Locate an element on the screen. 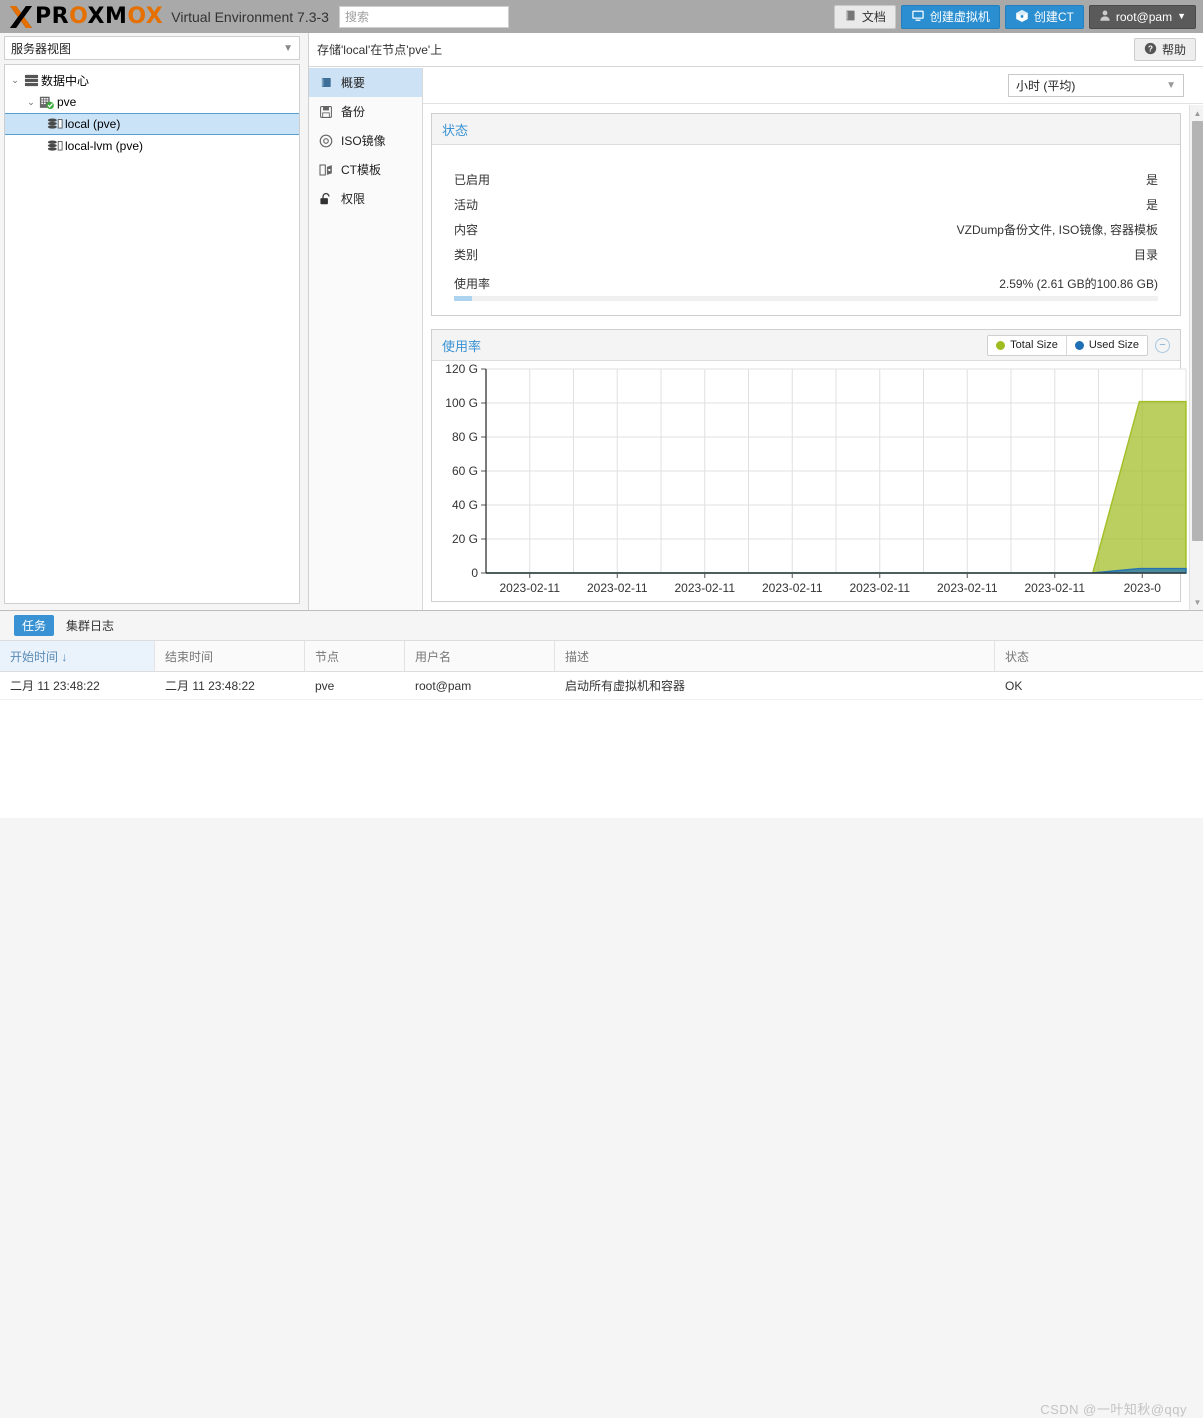 The width and height of the screenshot is (1203, 1418). scroll-down-arrow-icon: ▼ is located at coordinates (1196, 602).